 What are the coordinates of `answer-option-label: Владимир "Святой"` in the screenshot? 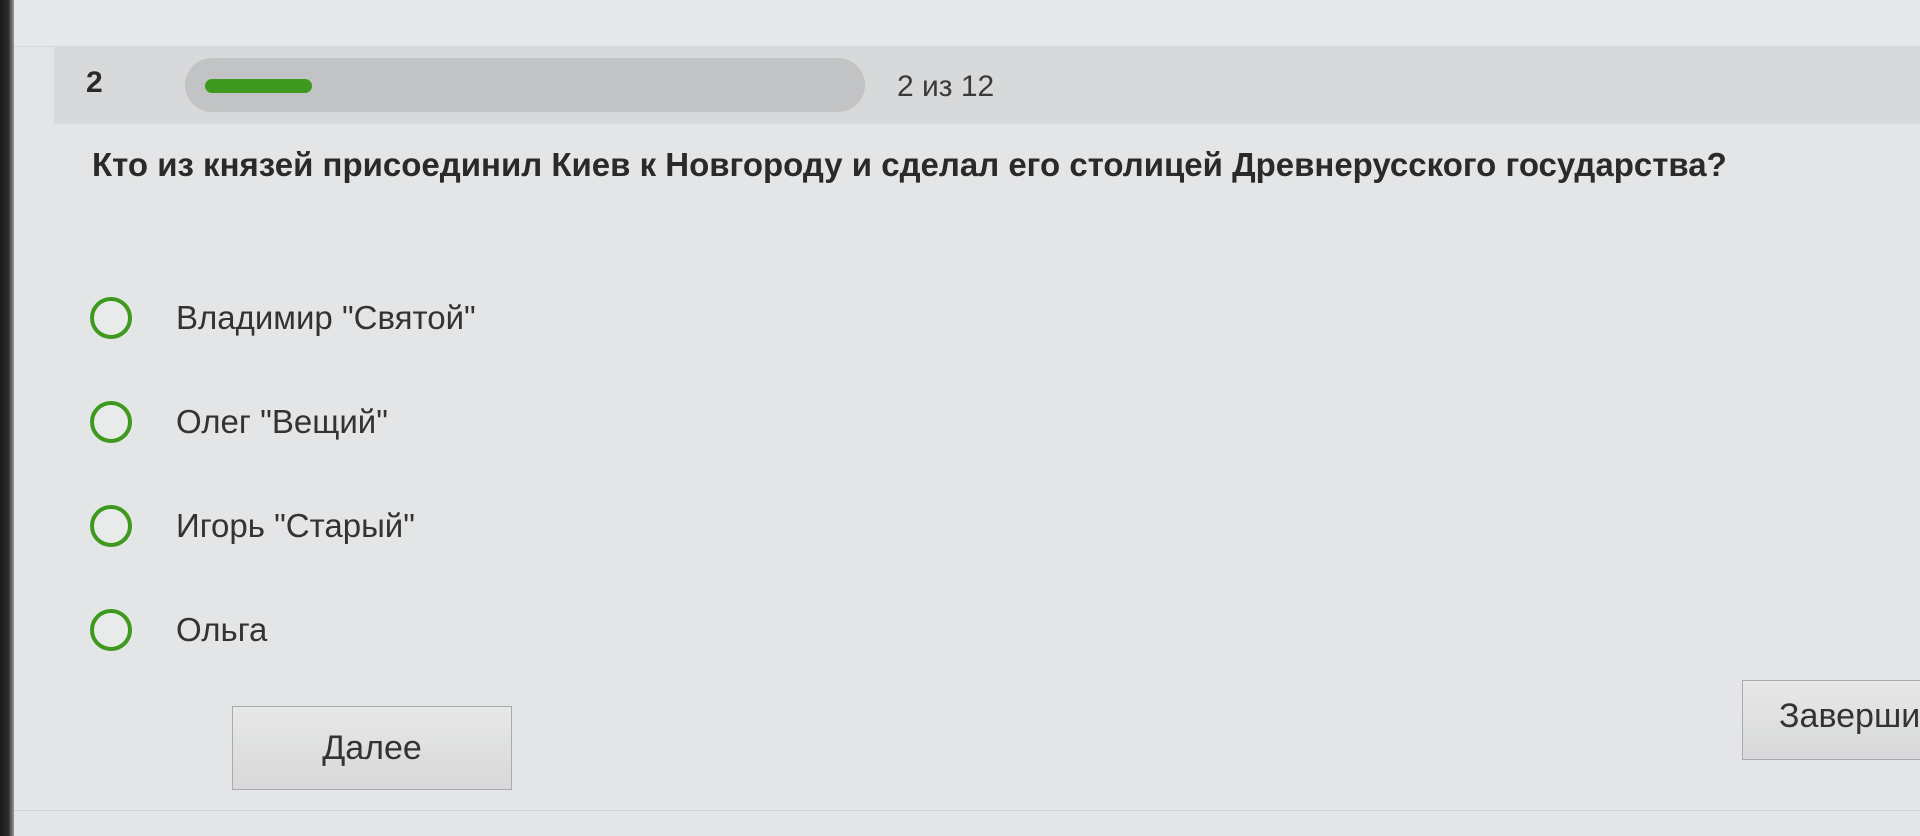 It's located at (326, 317).